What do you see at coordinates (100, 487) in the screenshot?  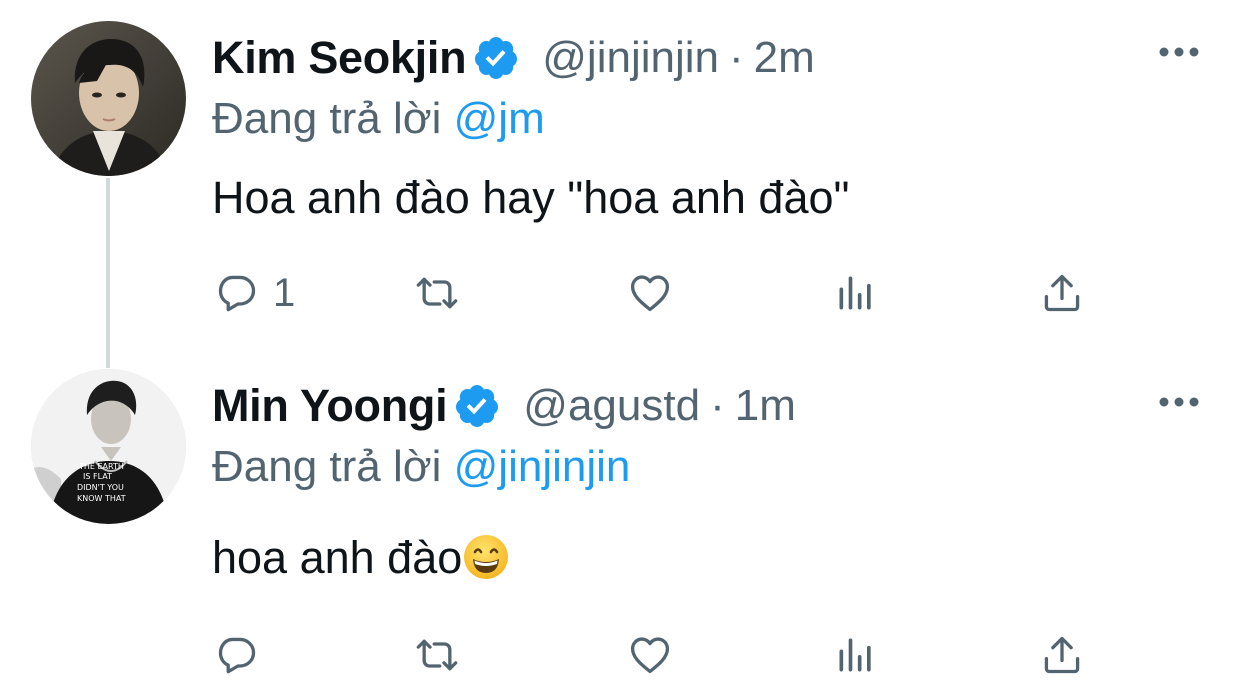 I see `svg-text: DIDN'T YOU` at bounding box center [100, 487].